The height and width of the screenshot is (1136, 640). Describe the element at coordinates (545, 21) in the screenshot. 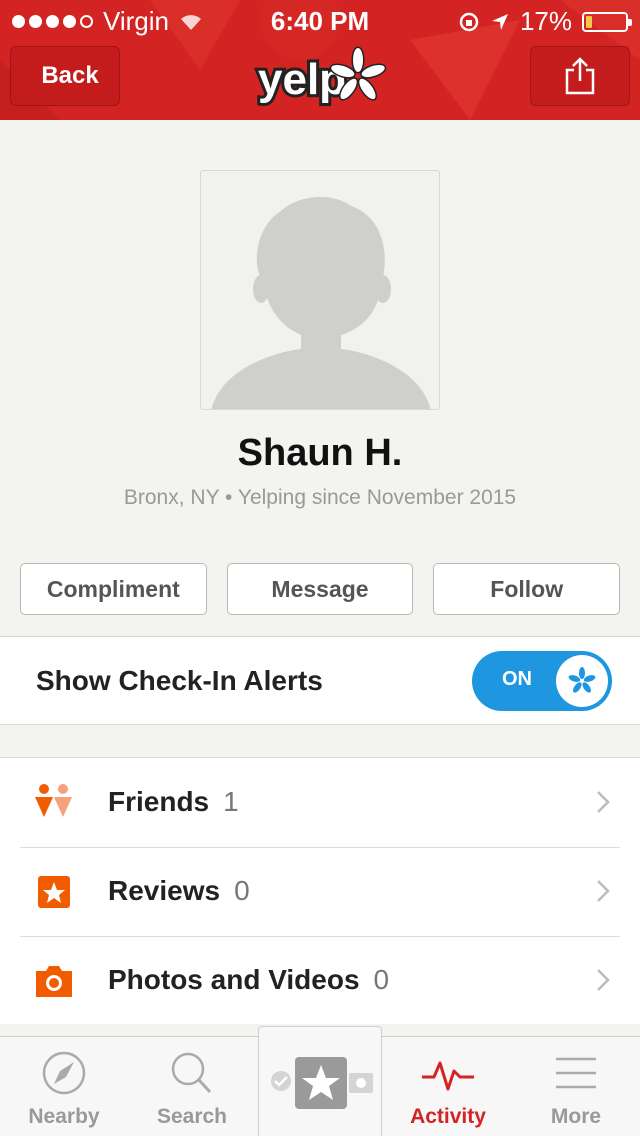

I see `battery-percent: 17%` at that location.